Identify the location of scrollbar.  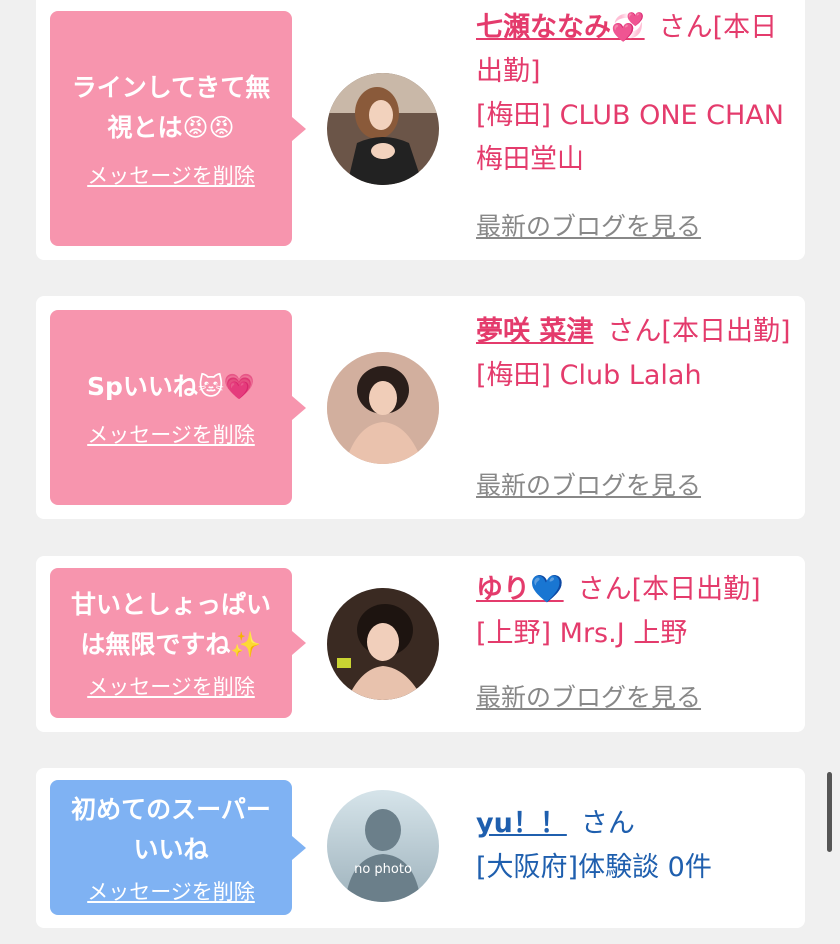
(829, 812).